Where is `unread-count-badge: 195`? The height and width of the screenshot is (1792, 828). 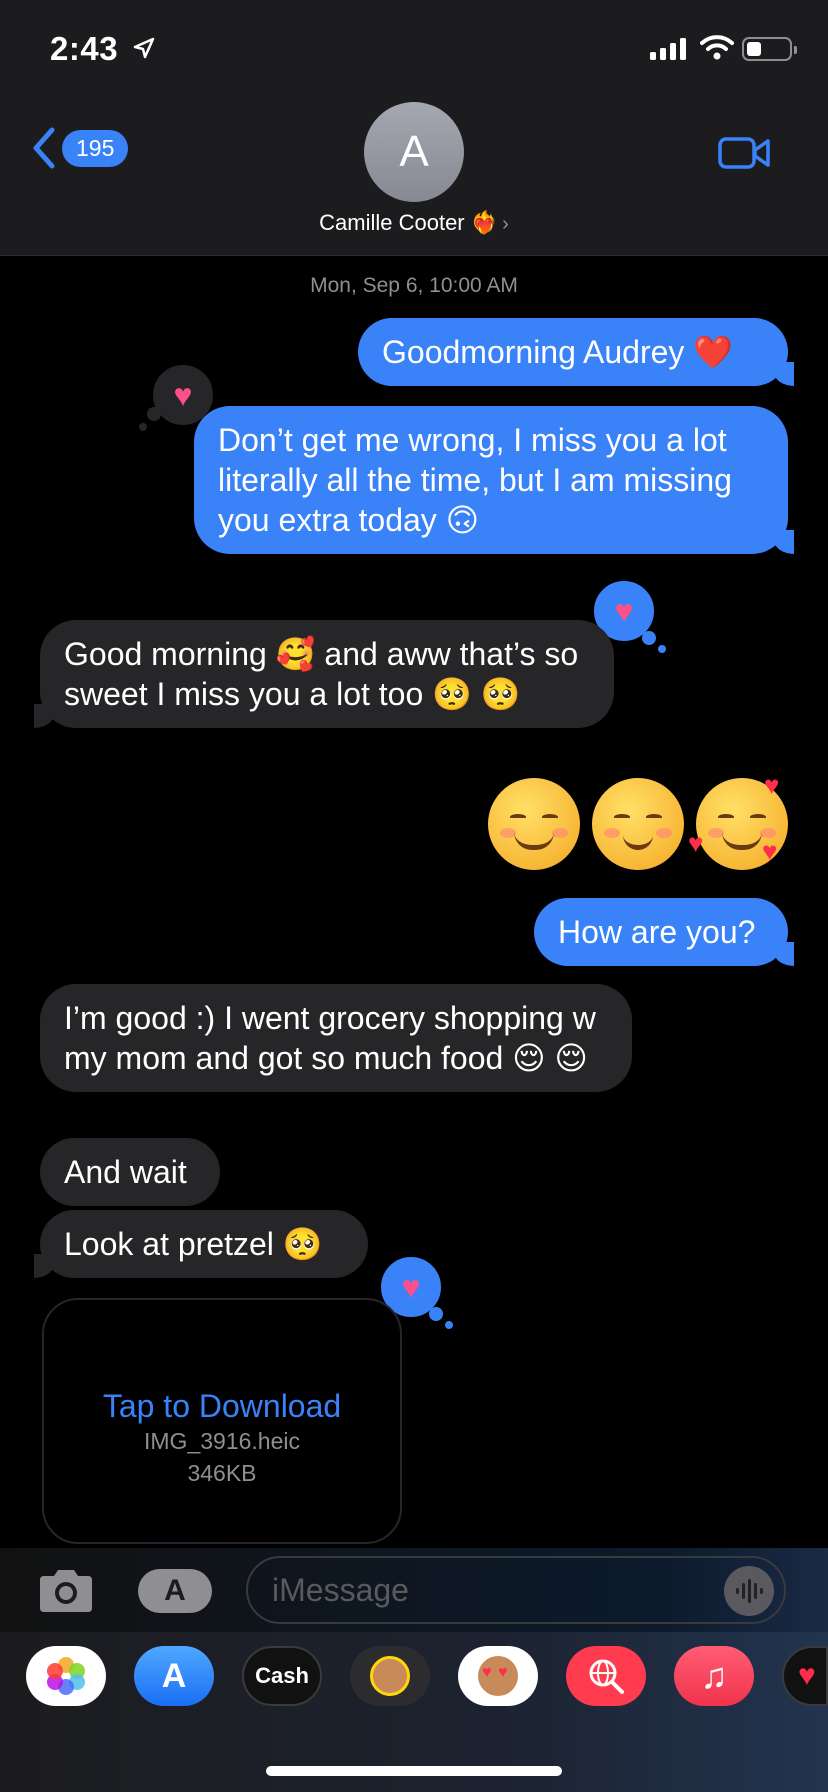
unread-count-badge: 195 is located at coordinates (95, 148).